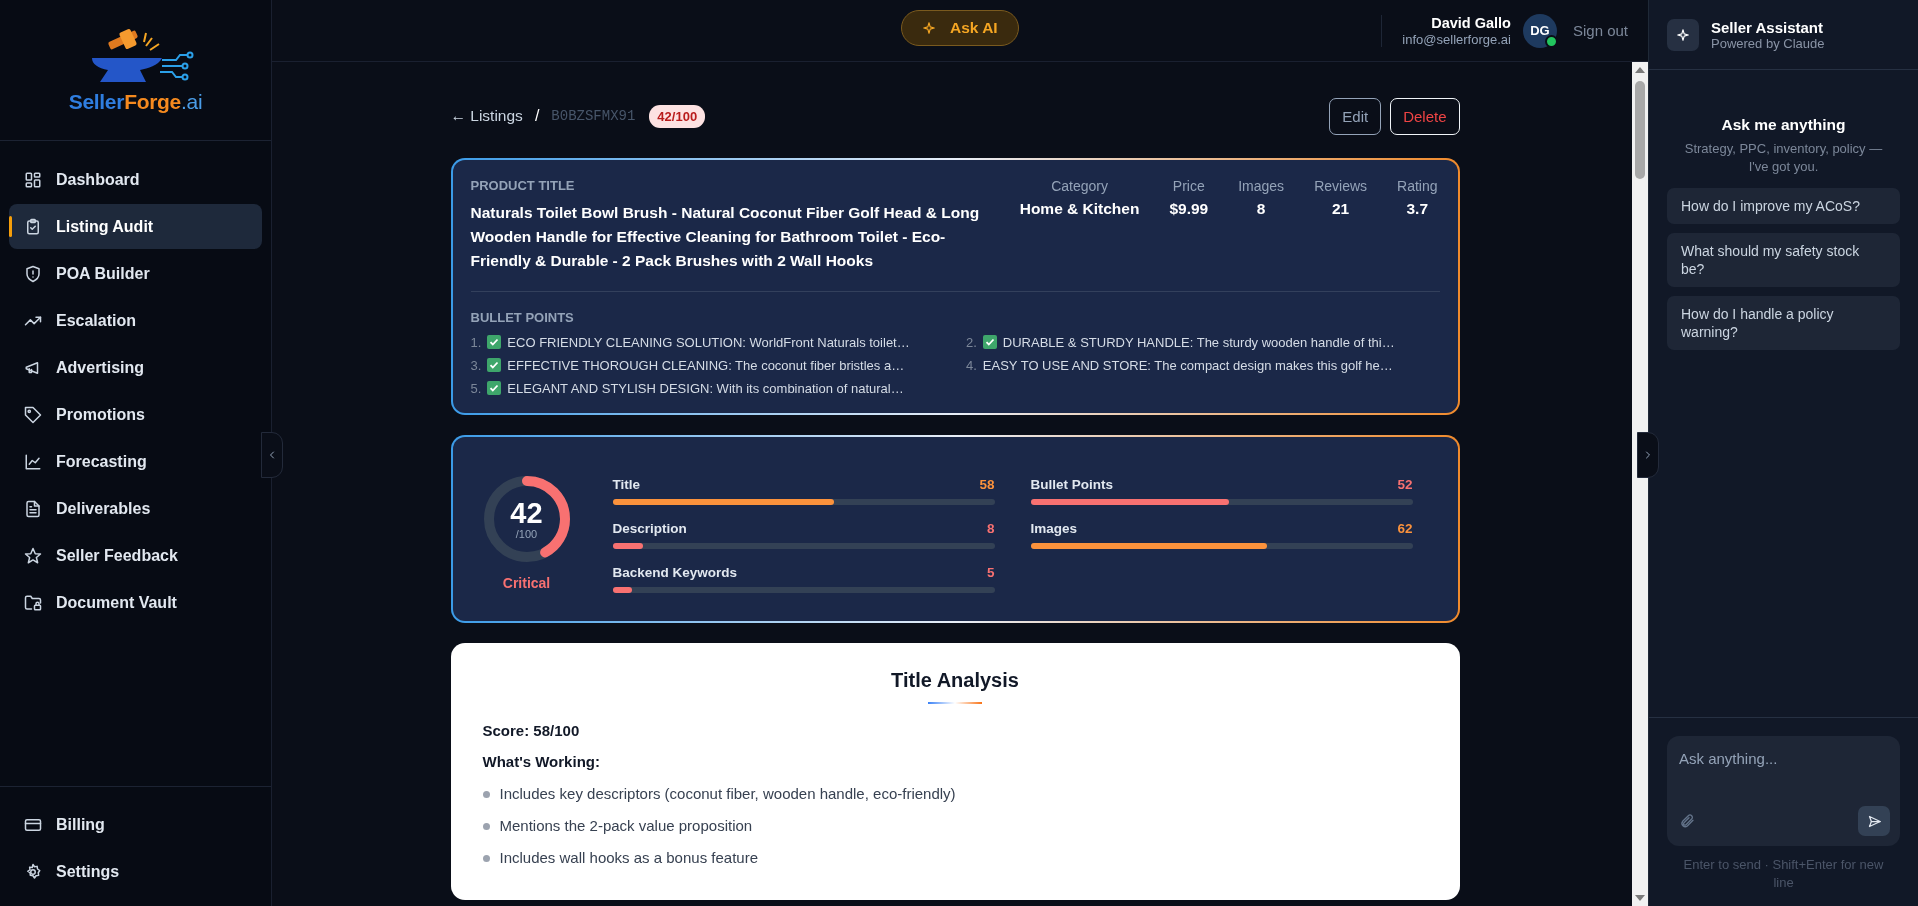 Image resolution: width=1918 pixels, height=906 pixels. I want to click on stat-label: Images, so click(1261, 186).